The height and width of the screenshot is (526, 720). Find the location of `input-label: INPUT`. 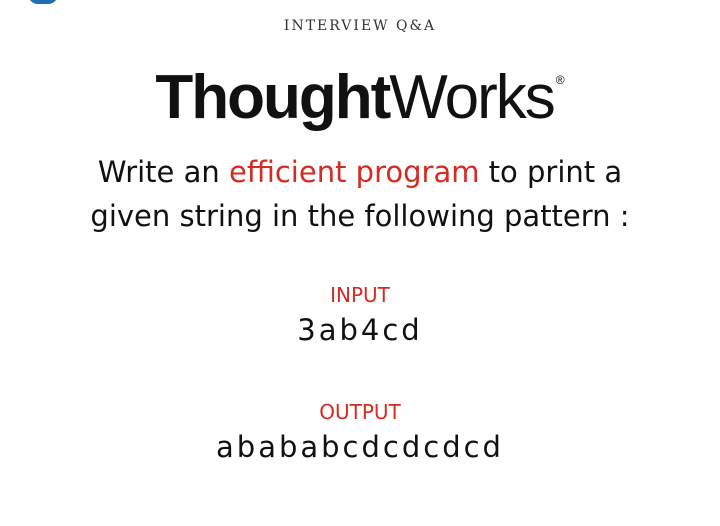

input-label: INPUT is located at coordinates (360, 295).